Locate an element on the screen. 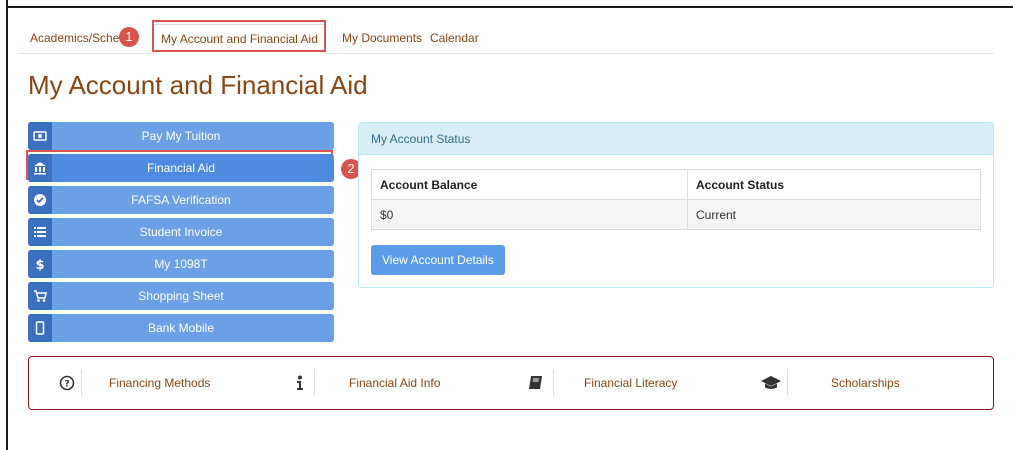  shopping-sheet-button: Shopping Sheet is located at coordinates (181, 296).